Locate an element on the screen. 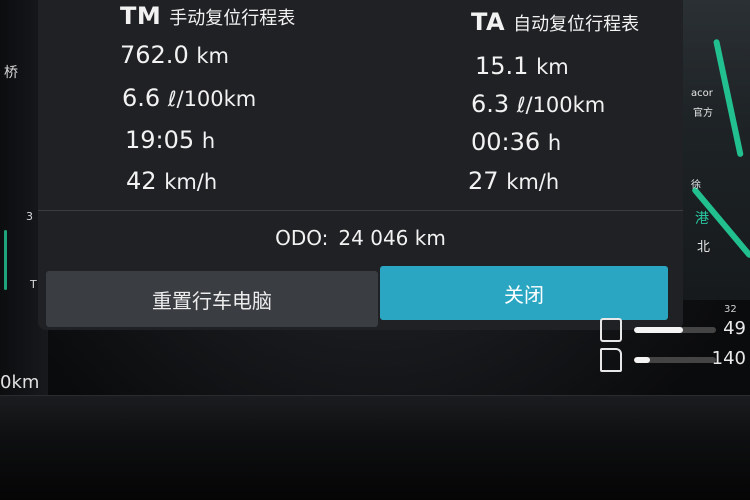 The height and width of the screenshot is (500, 750). fuel-gauge: 140 is located at coordinates (673, 360).